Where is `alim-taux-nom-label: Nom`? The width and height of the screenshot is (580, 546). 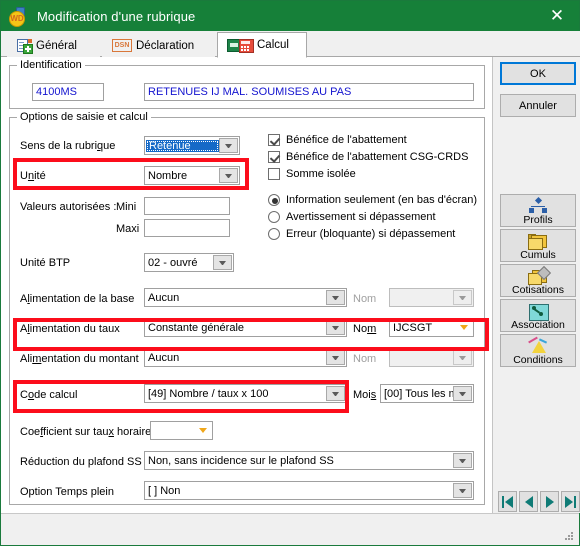 alim-taux-nom-label: Nom is located at coordinates (365, 329).